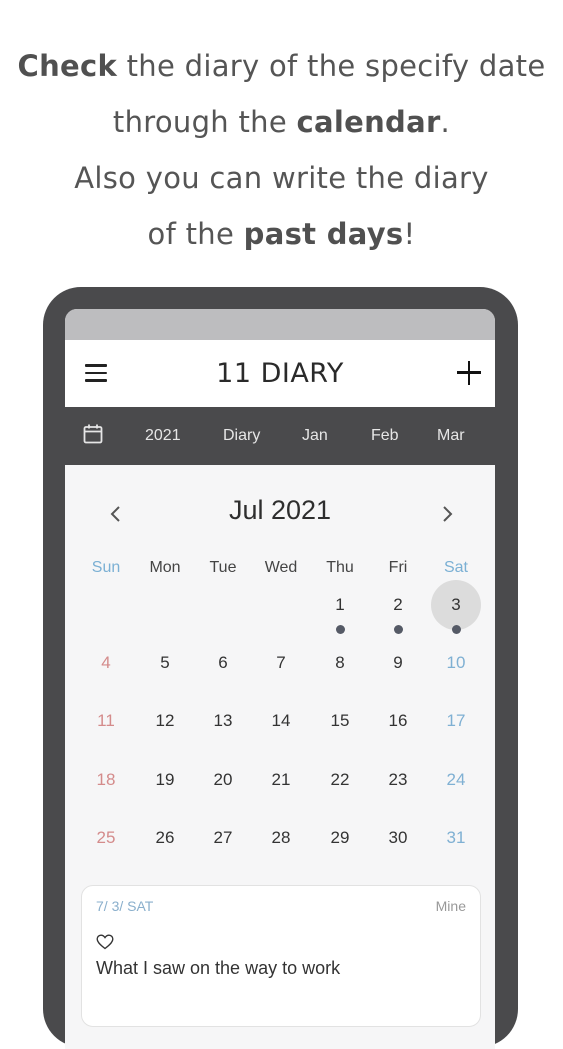 The image size is (563, 1049). Describe the element at coordinates (368, 122) in the screenshot. I see `headline-bold-calendar: calendar` at that location.